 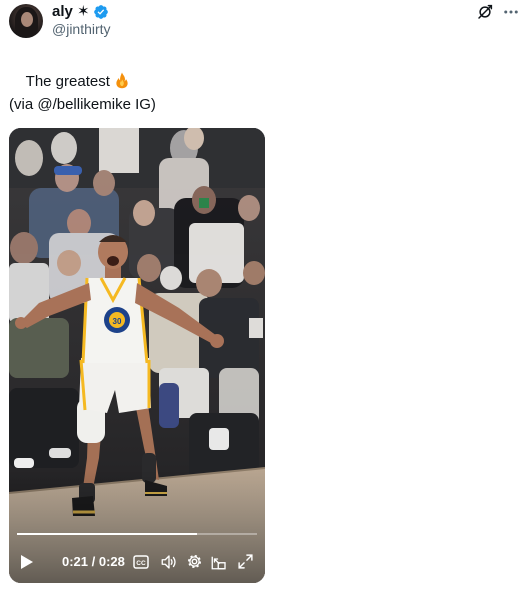 I want to click on captions-icon: CC, so click(x=141, y=562).